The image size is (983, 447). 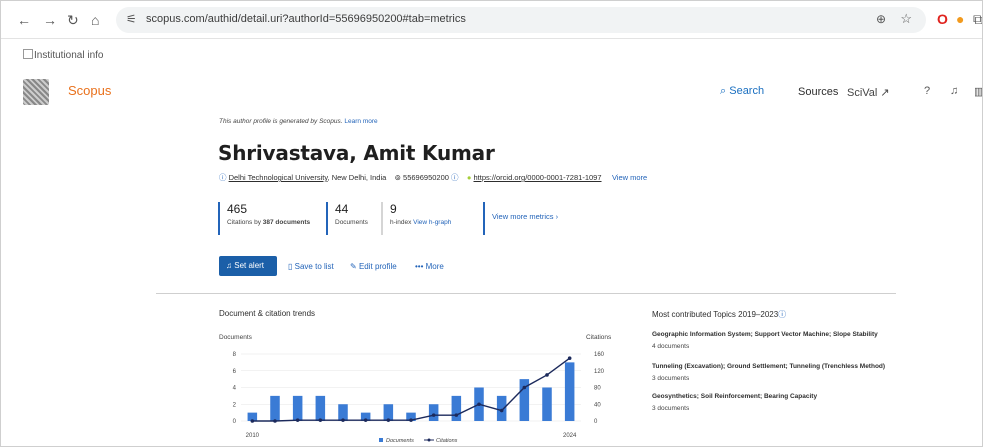 What do you see at coordinates (235, 405) in the screenshot?
I see `y-tick-label-left: 2` at bounding box center [235, 405].